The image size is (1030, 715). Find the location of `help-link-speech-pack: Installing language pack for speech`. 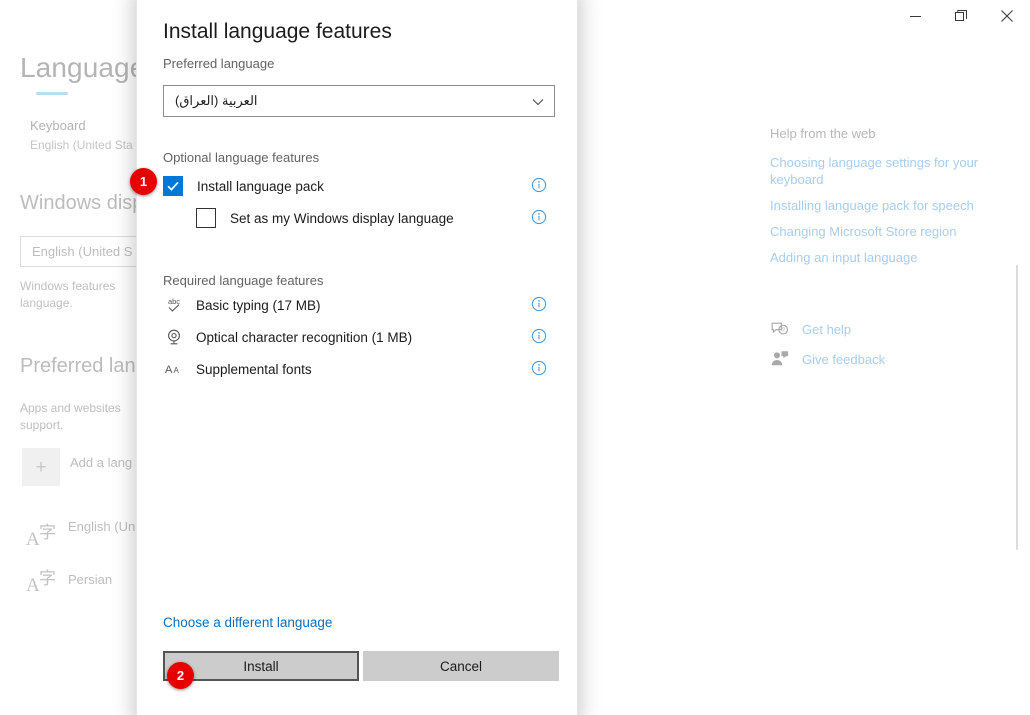

help-link-speech-pack: Installing language pack for speech is located at coordinates (890, 205).